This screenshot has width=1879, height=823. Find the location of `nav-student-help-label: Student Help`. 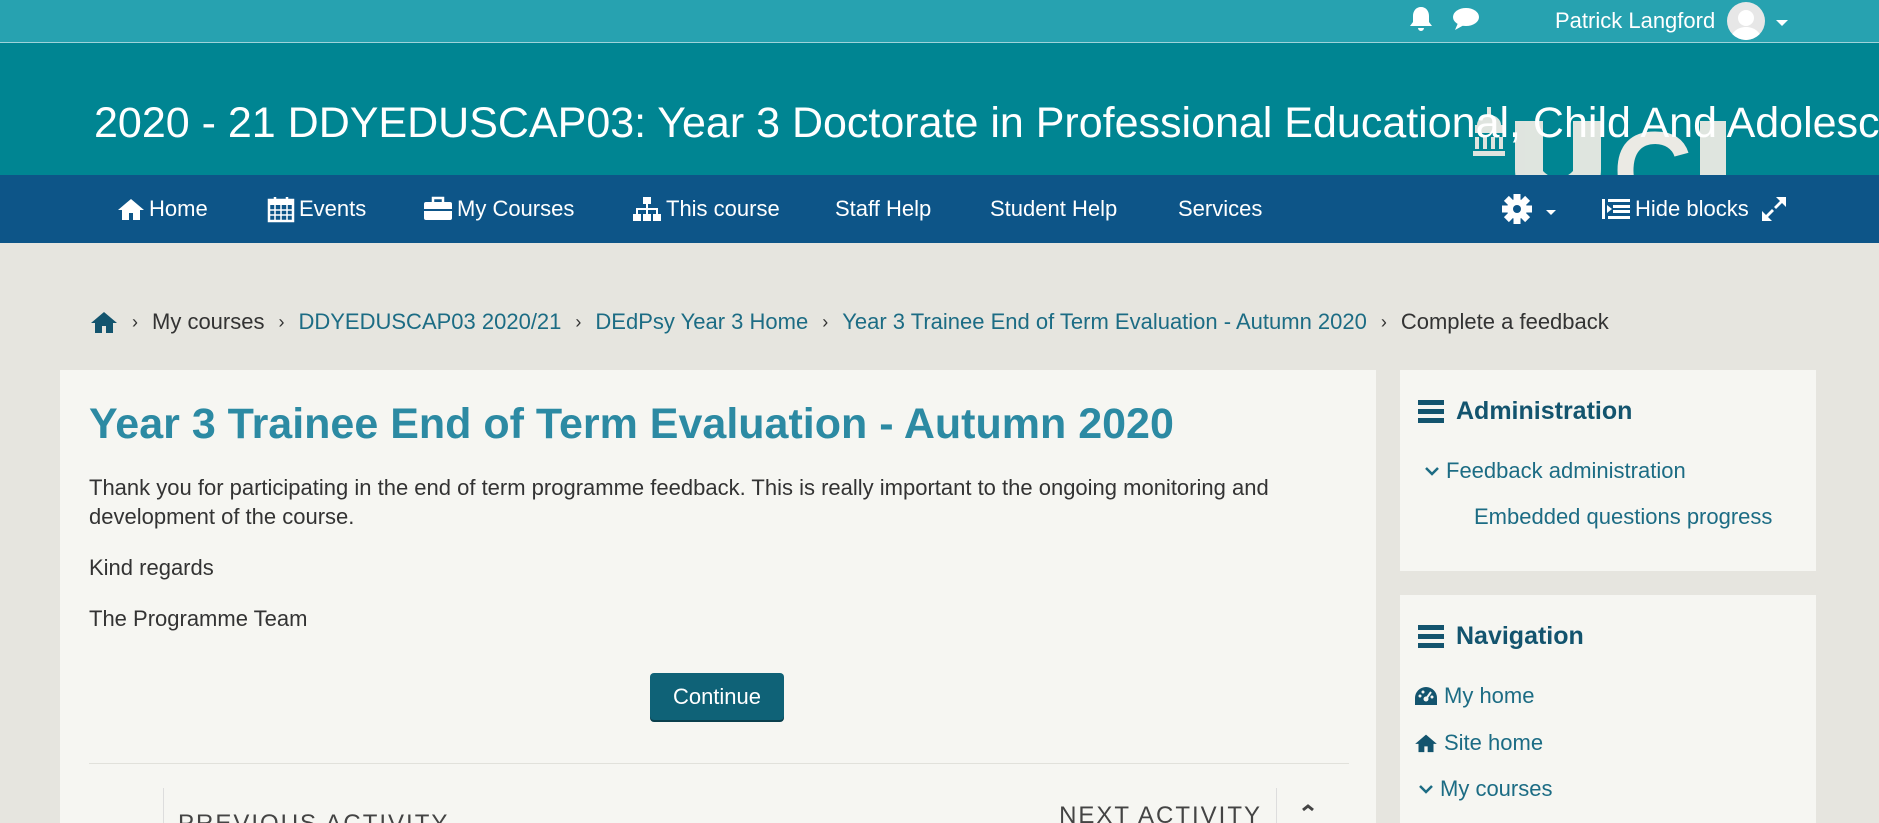

nav-student-help-label: Student Help is located at coordinates (1054, 208).